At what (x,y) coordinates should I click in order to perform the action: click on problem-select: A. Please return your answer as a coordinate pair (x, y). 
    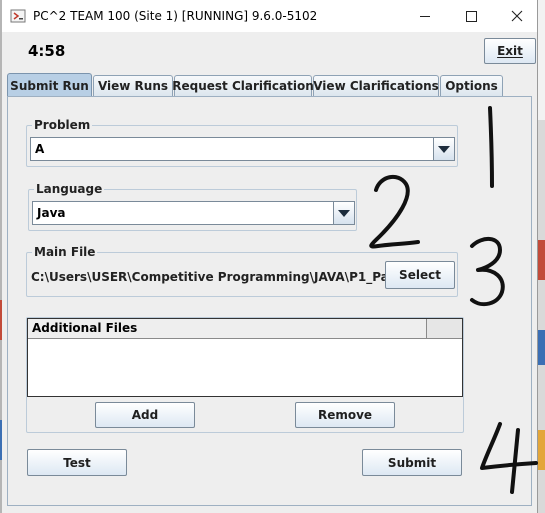
    Looking at the image, I should click on (242, 149).